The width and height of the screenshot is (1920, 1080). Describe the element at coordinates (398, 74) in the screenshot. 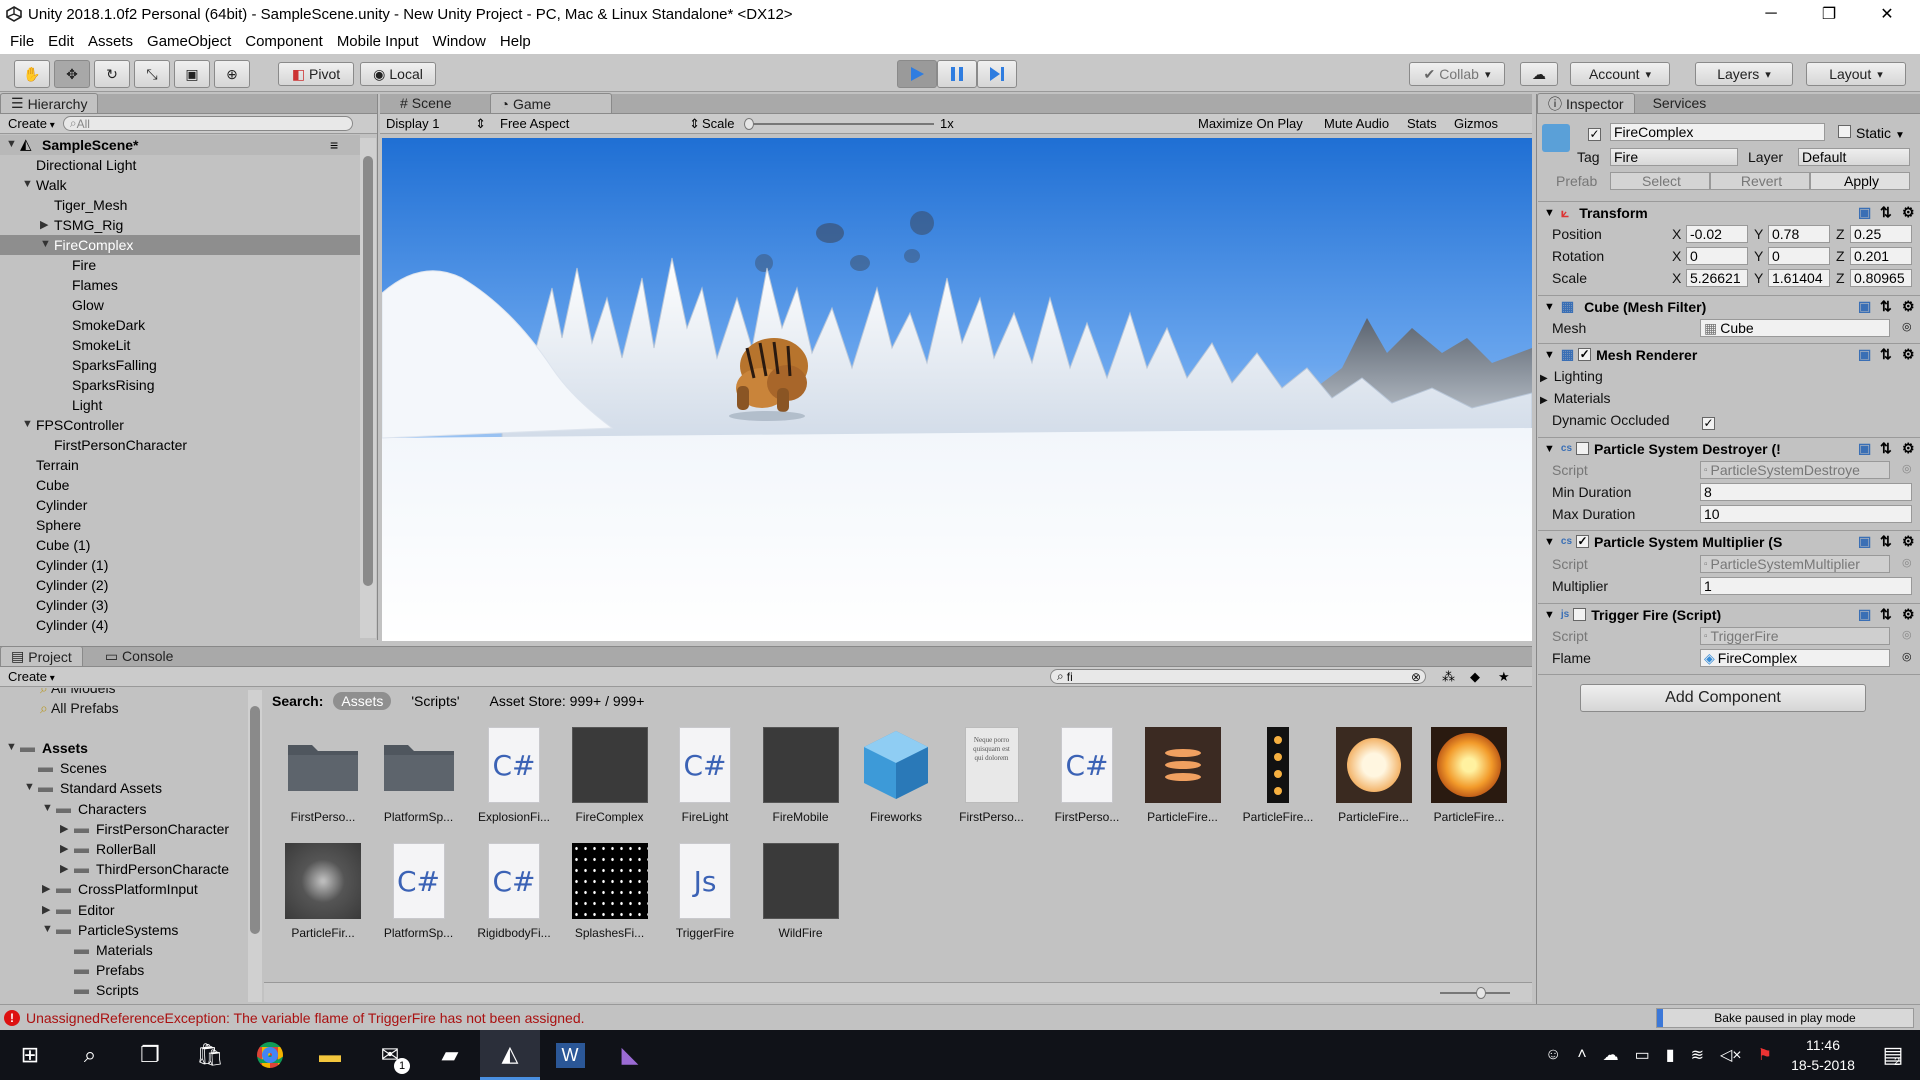

I see `local-toggle: ◉ Local` at that location.